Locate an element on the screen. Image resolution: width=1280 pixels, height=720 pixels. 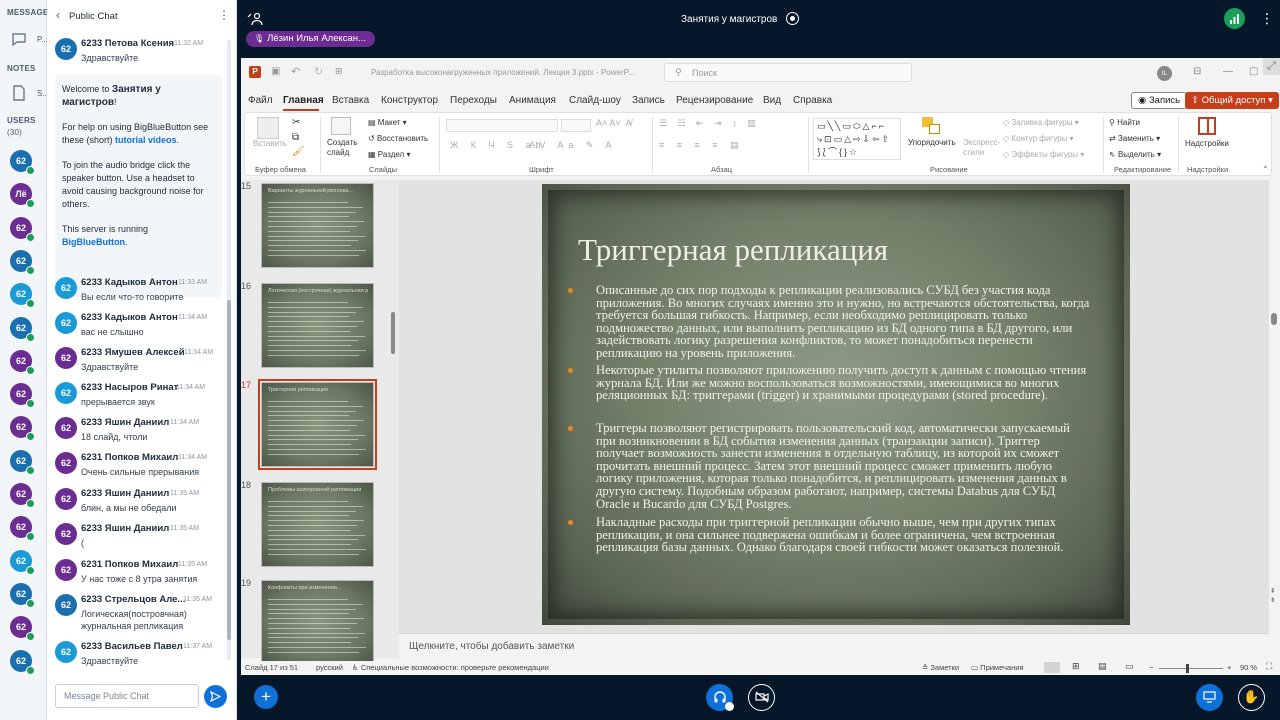
fit-slide-icon: ⛶ is located at coordinates (1269, 666).